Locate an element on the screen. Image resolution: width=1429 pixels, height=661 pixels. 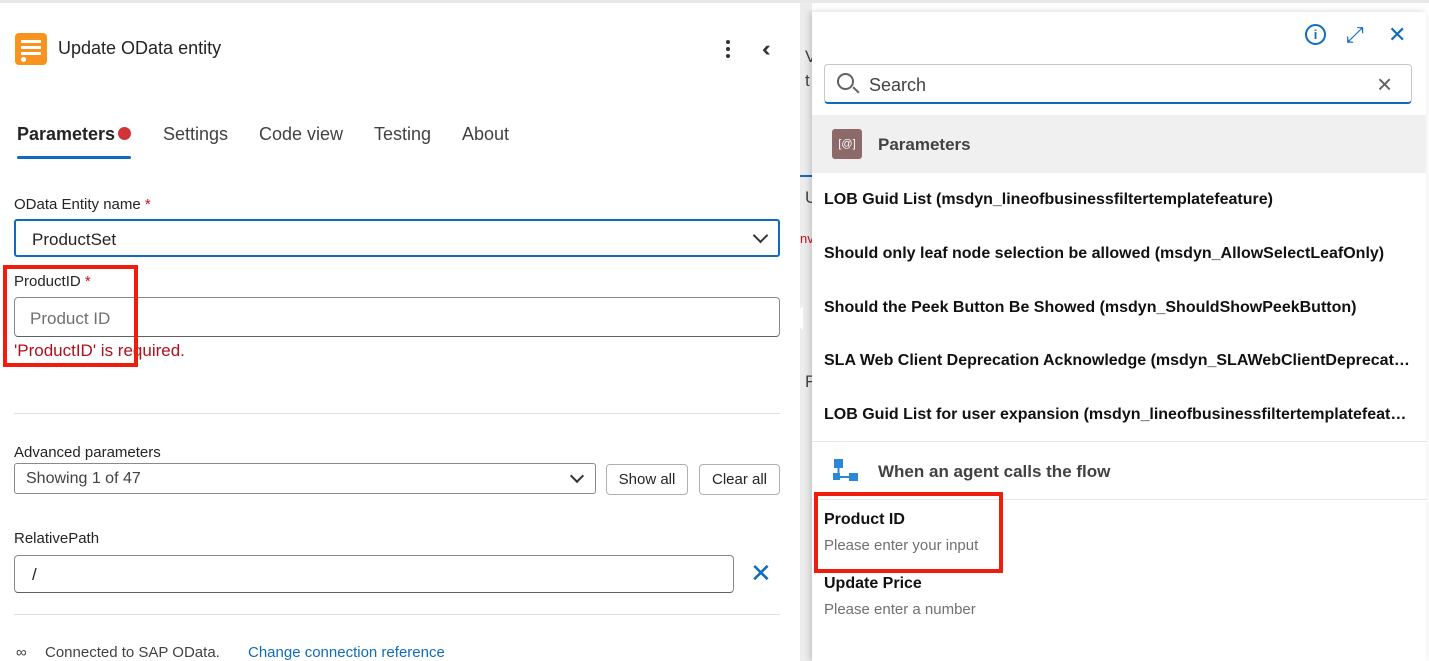
search-placeholder: Search is located at coordinates (898, 85).